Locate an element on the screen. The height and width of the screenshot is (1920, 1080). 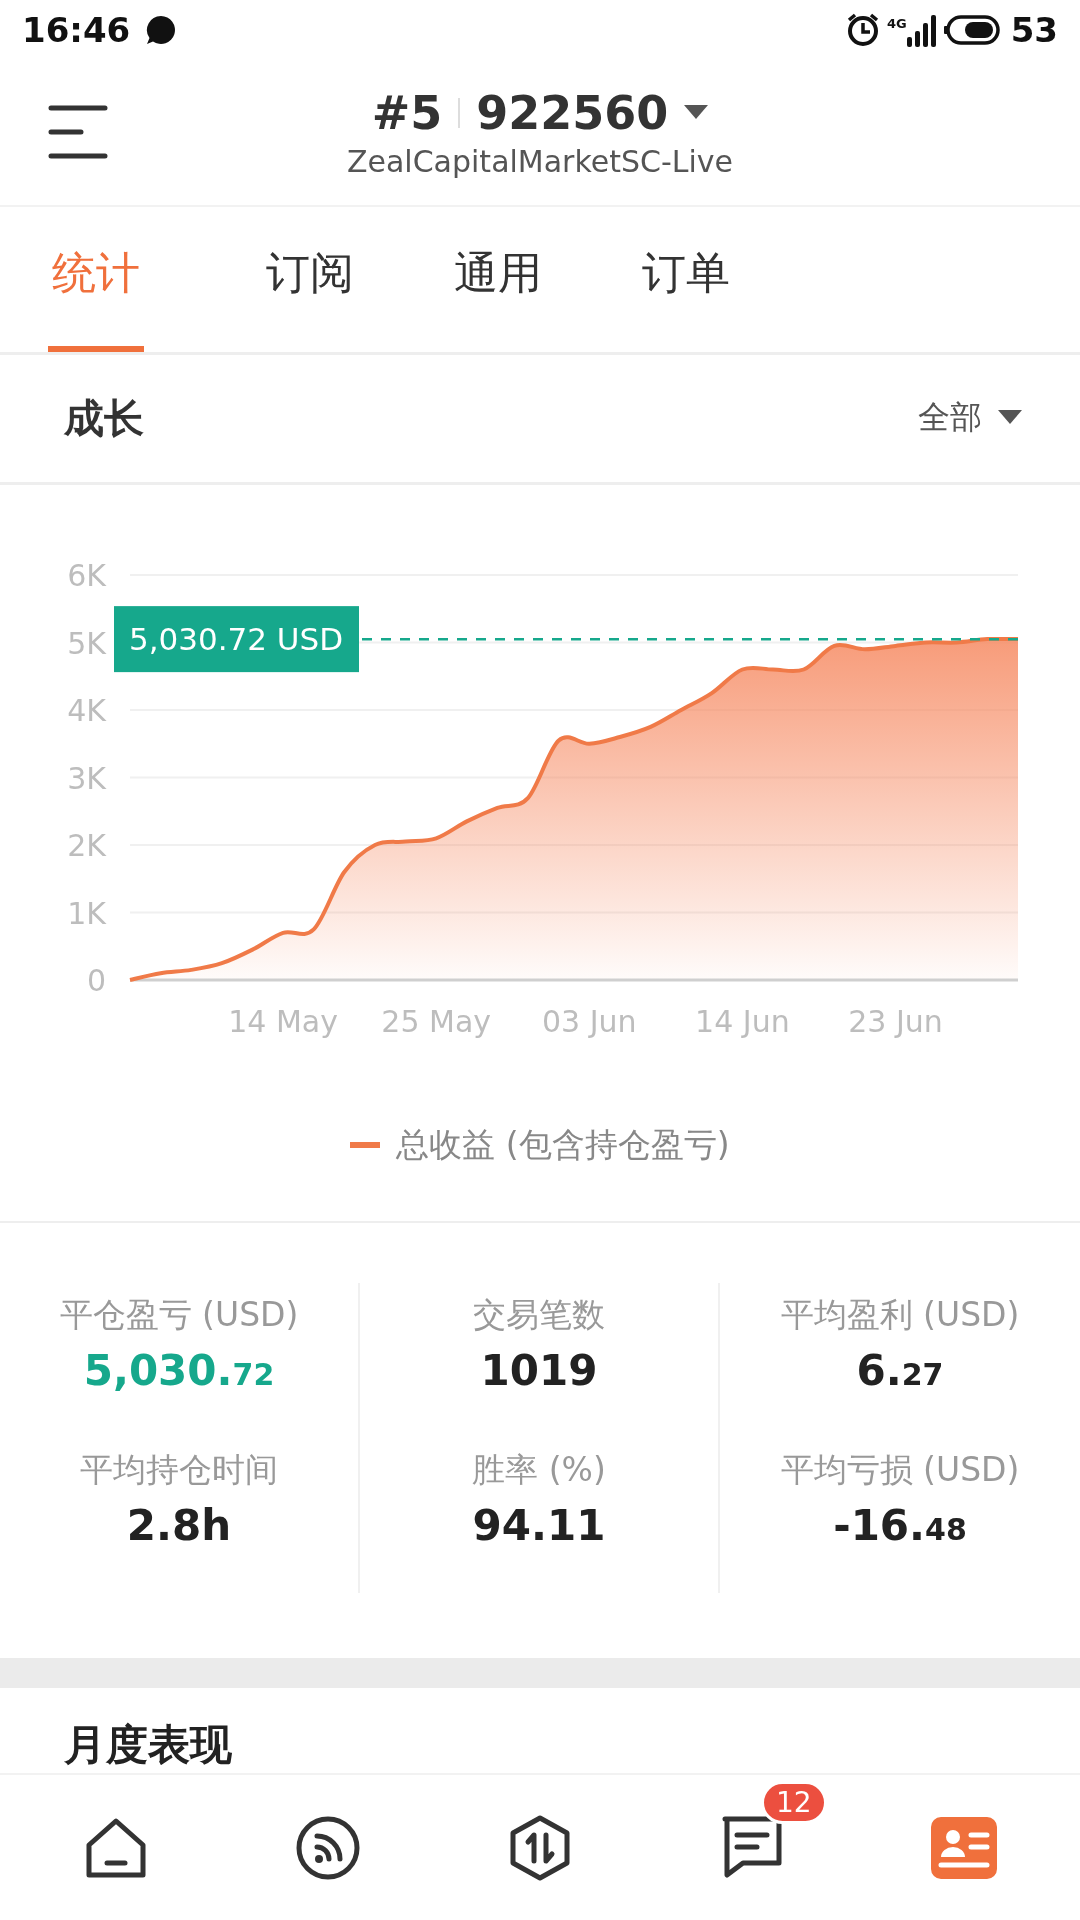
y-axis-label: 5K is located at coordinates (86, 643).